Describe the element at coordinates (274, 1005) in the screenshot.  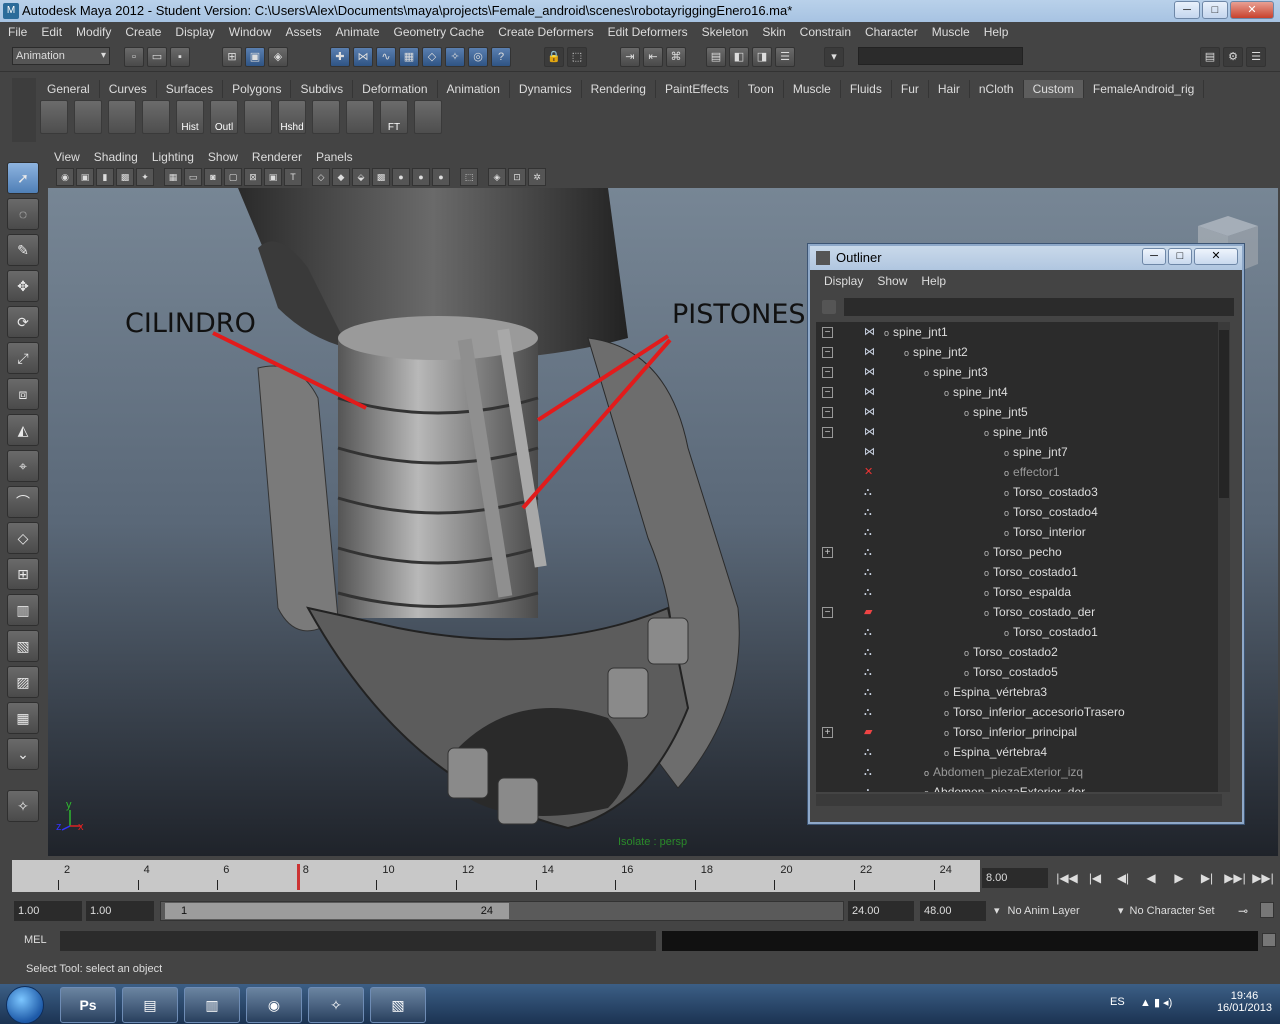
I see `chrome-taskbar-icon: ◉` at that location.